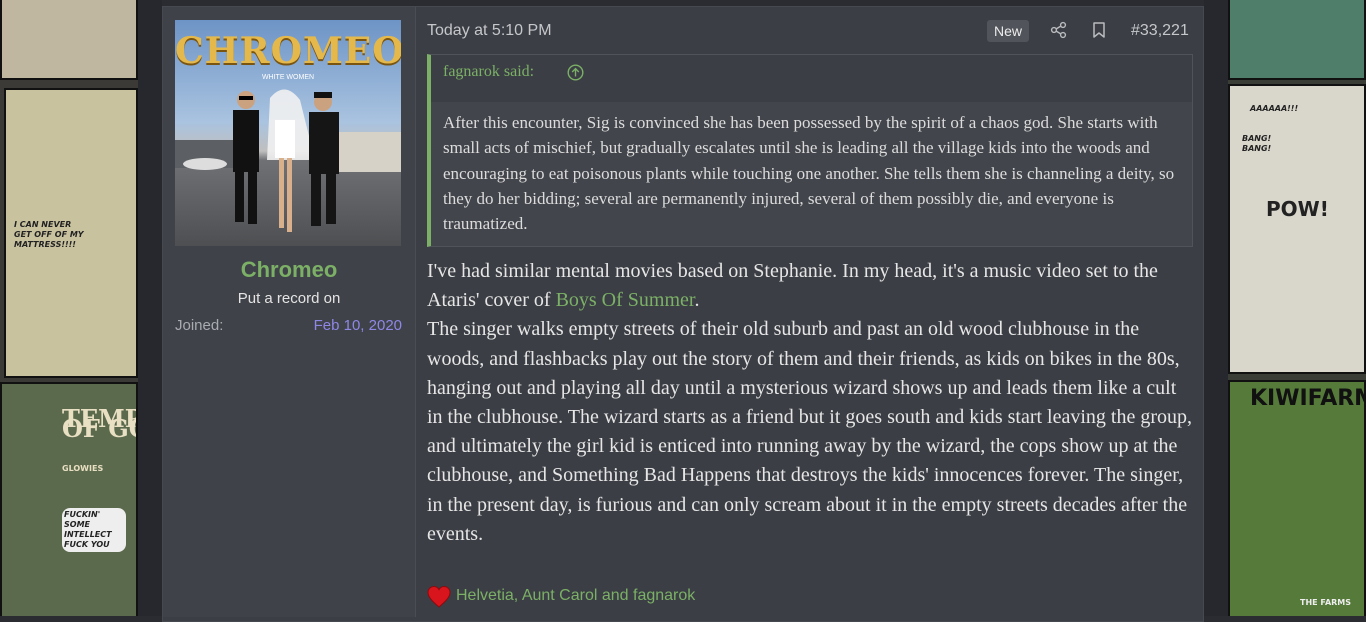  I want to click on joined-date: Feb 10, 2020, so click(357, 325).